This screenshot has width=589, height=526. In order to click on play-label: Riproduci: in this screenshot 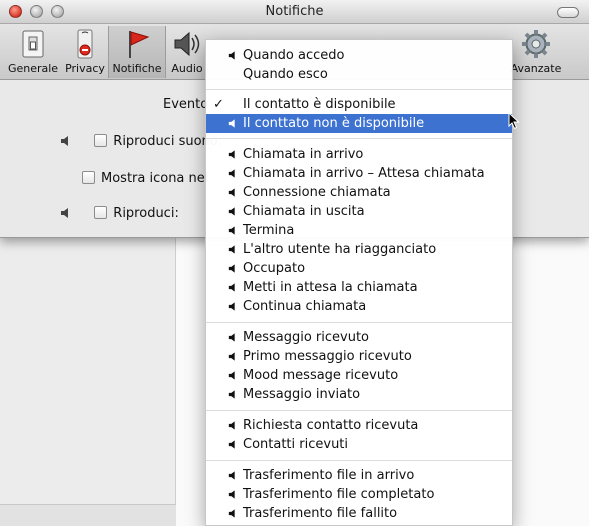, I will do `click(146, 213)`.